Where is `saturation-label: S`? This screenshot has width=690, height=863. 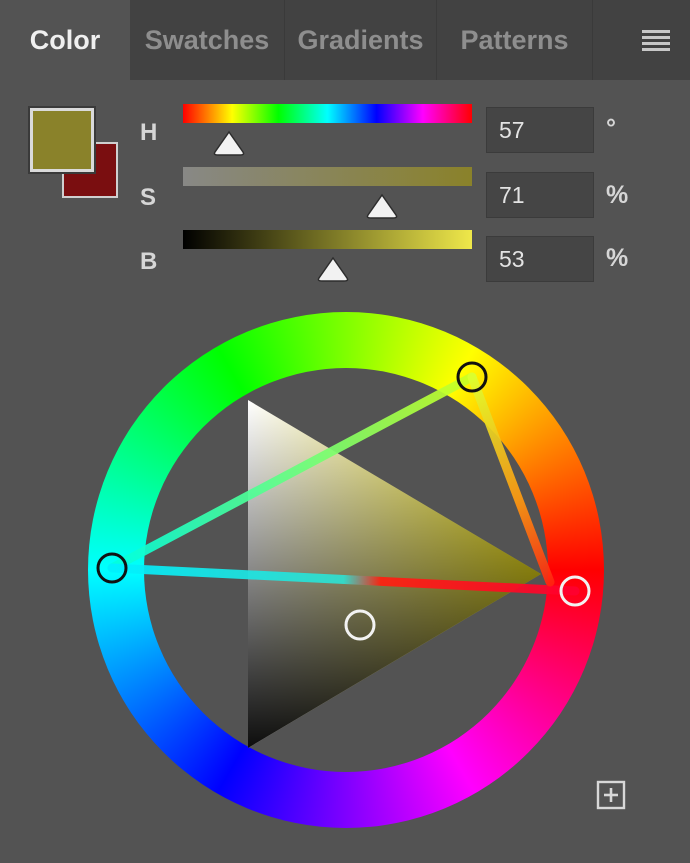 saturation-label: S is located at coordinates (148, 197).